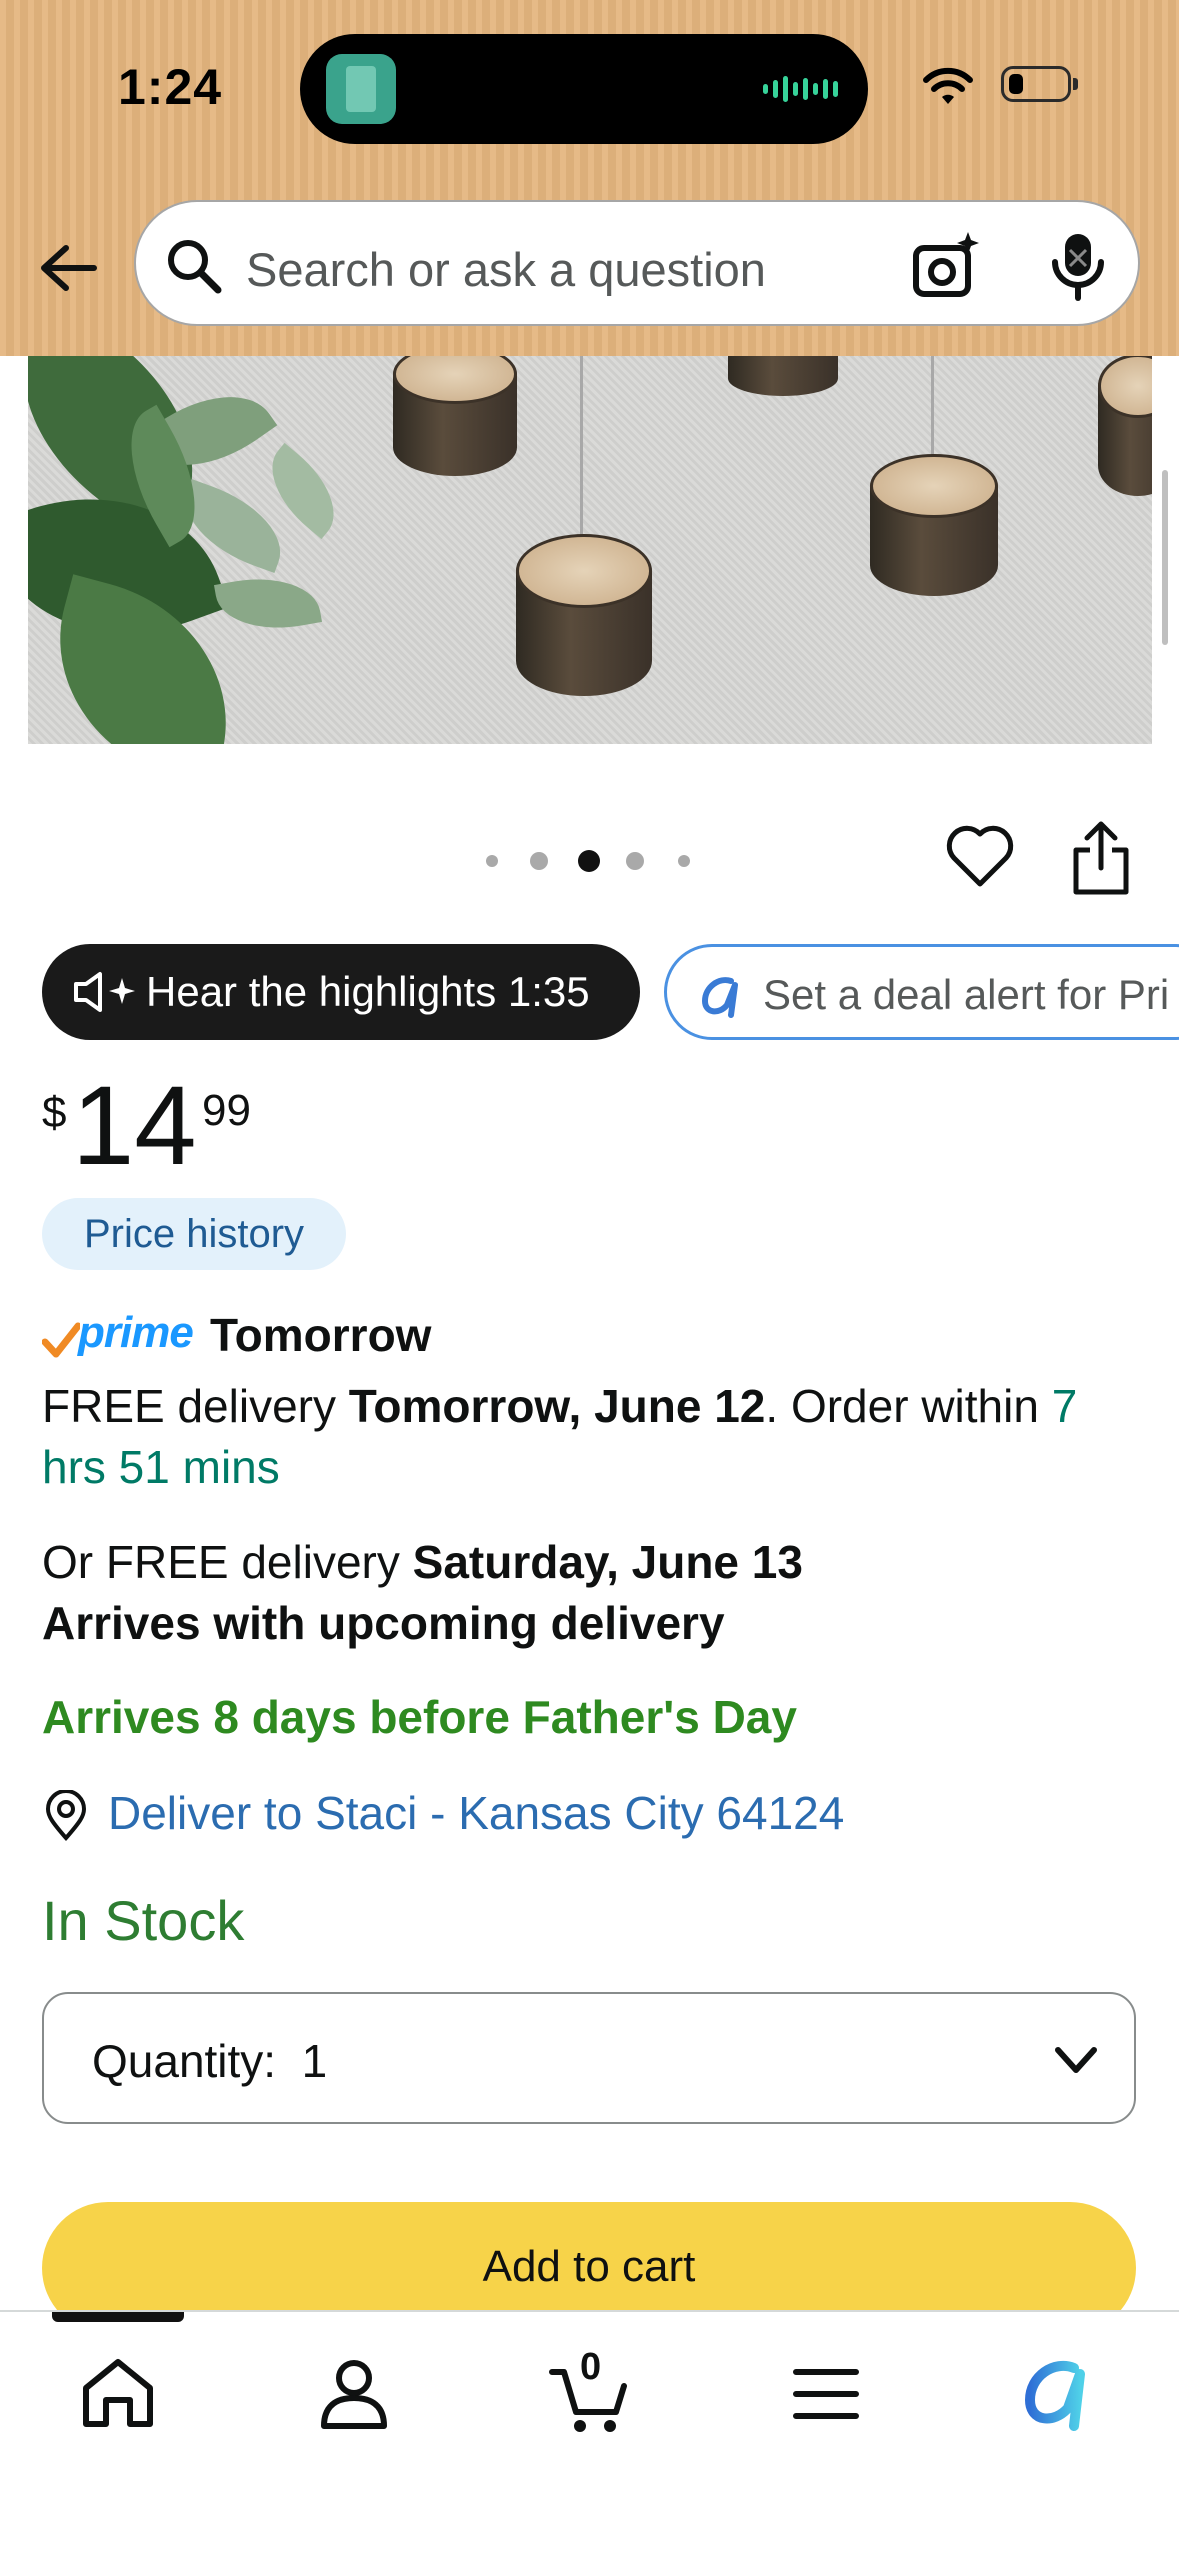 The image size is (1179, 2558). What do you see at coordinates (226, 1110) in the screenshot?
I see `price-fraction: 99` at bounding box center [226, 1110].